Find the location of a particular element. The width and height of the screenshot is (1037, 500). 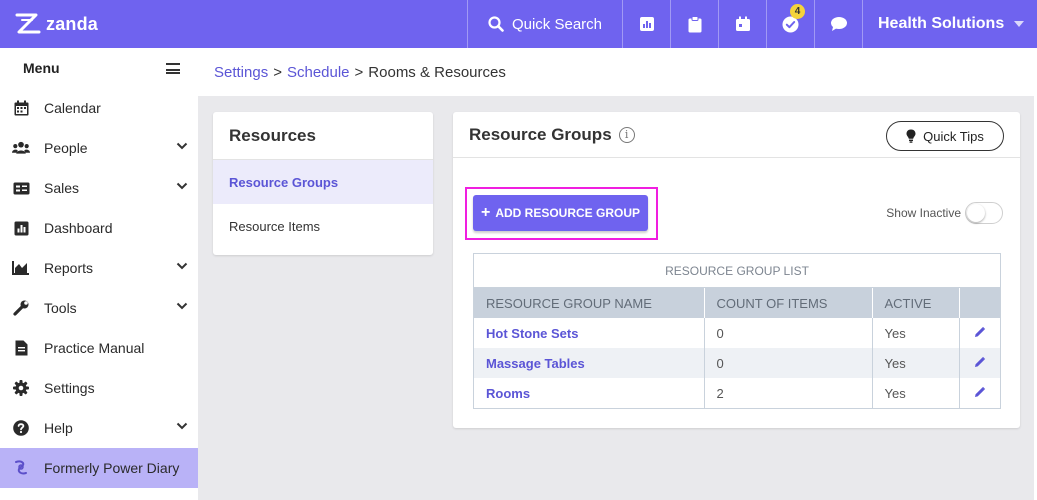

sidebar-item-calendar: Calendar is located at coordinates (99, 108).